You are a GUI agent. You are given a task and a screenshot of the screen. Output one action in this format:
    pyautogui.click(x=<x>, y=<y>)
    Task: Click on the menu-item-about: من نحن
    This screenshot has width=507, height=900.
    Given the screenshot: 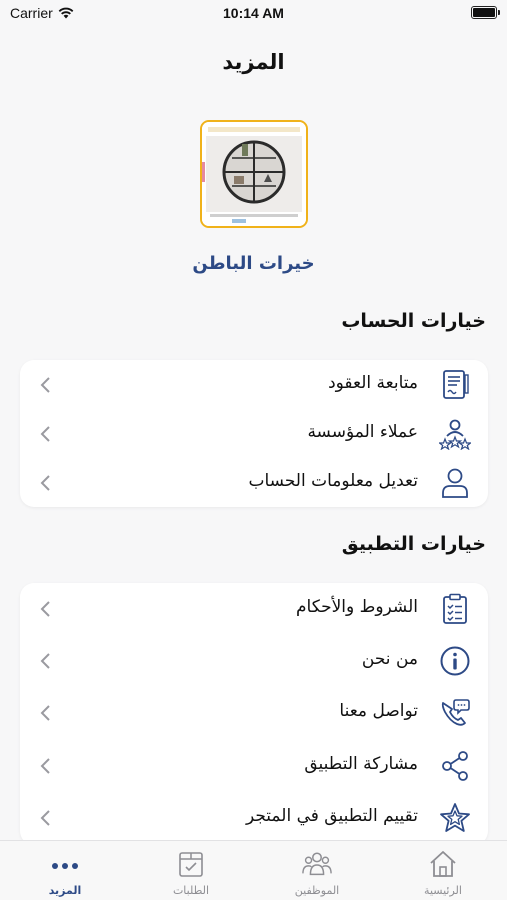 What is the action you would take?
    pyautogui.click(x=254, y=661)
    